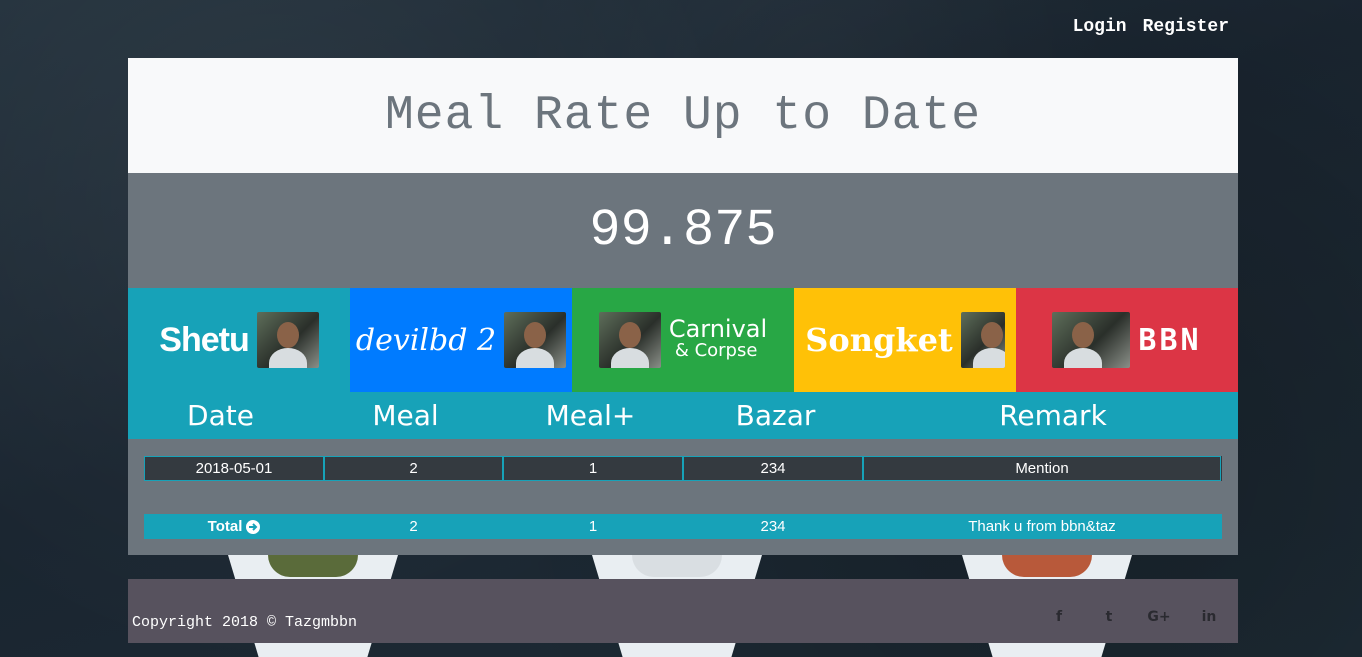  What do you see at coordinates (590, 415) in the screenshot?
I see `column-header-meal-plus: Meal+` at bounding box center [590, 415].